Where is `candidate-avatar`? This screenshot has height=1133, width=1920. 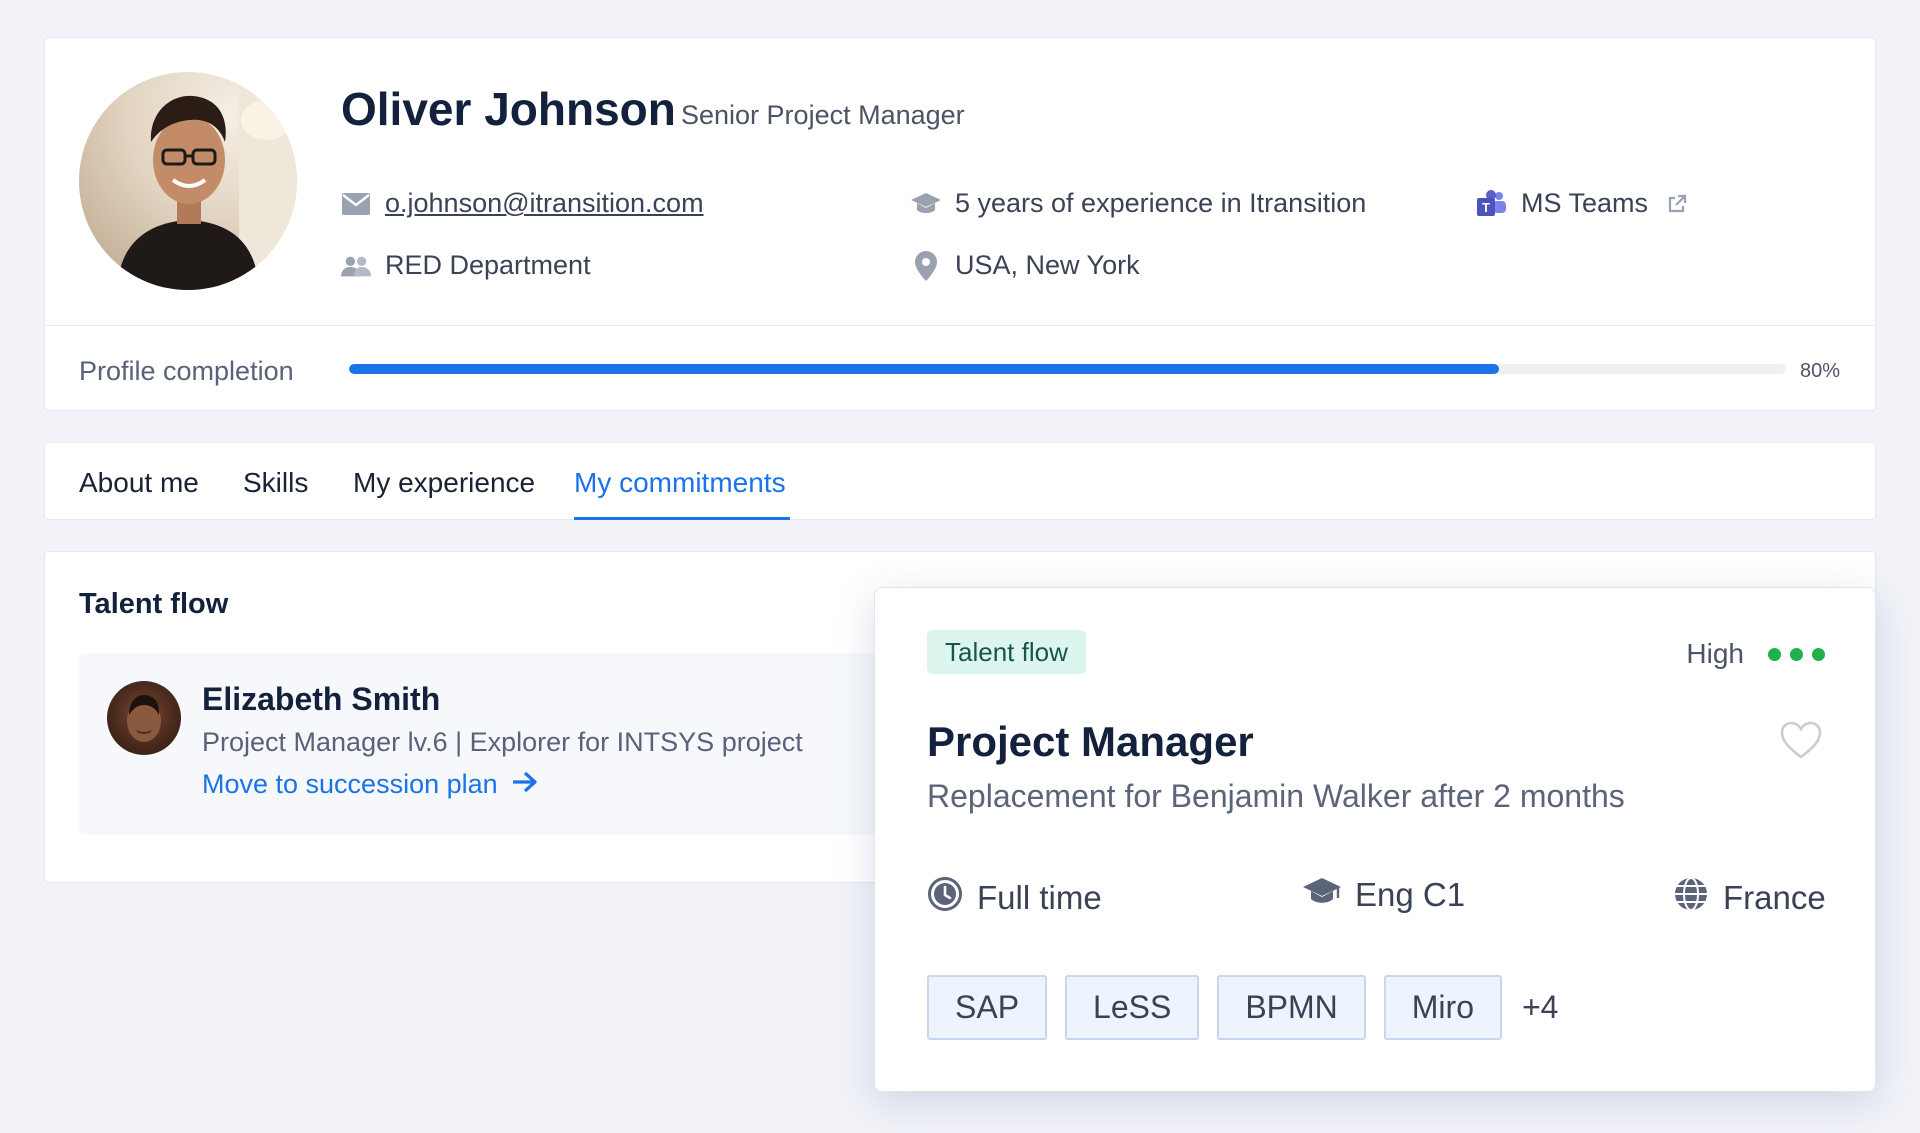 candidate-avatar is located at coordinates (144, 718).